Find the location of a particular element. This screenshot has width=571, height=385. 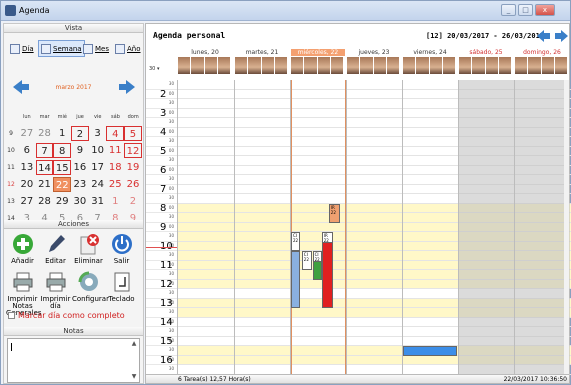

week-number: 10 is located at coordinates (11, 150).